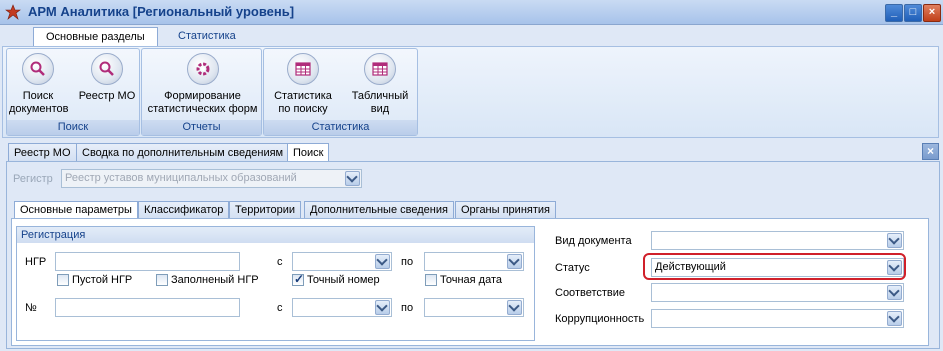  Describe the element at coordinates (593, 241) in the screenshot. I see `doc-type-label: Вид документа` at that location.